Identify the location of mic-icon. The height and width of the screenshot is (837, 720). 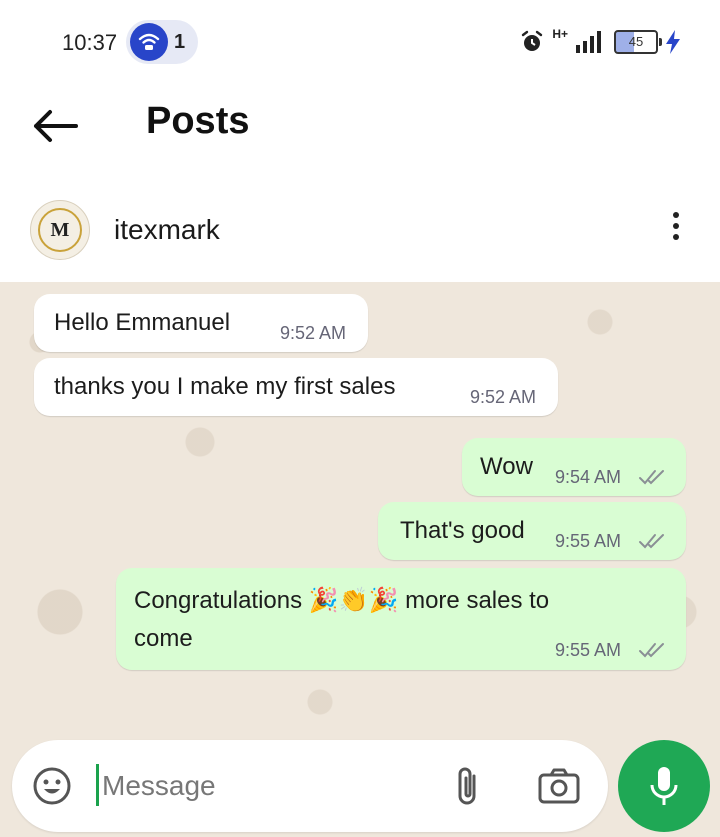
(664, 786).